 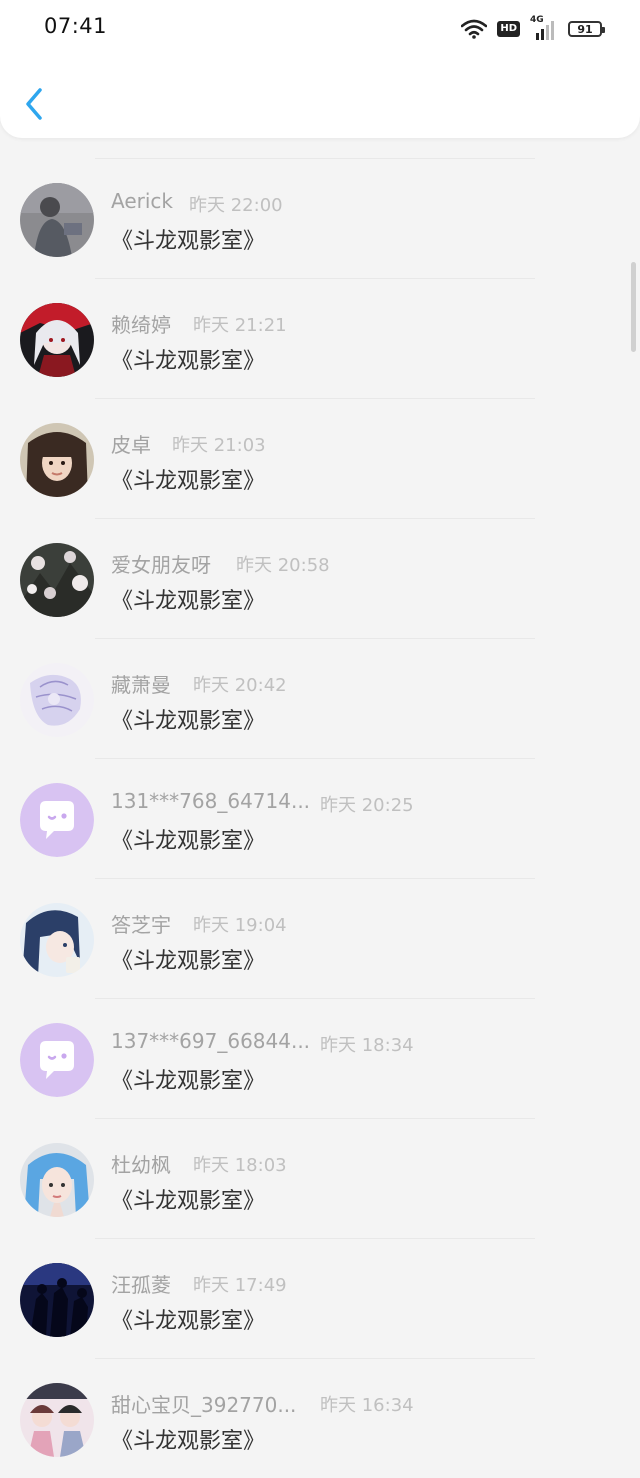 What do you see at coordinates (283, 565) in the screenshot?
I see `timestamp: 昨天 20:58` at bounding box center [283, 565].